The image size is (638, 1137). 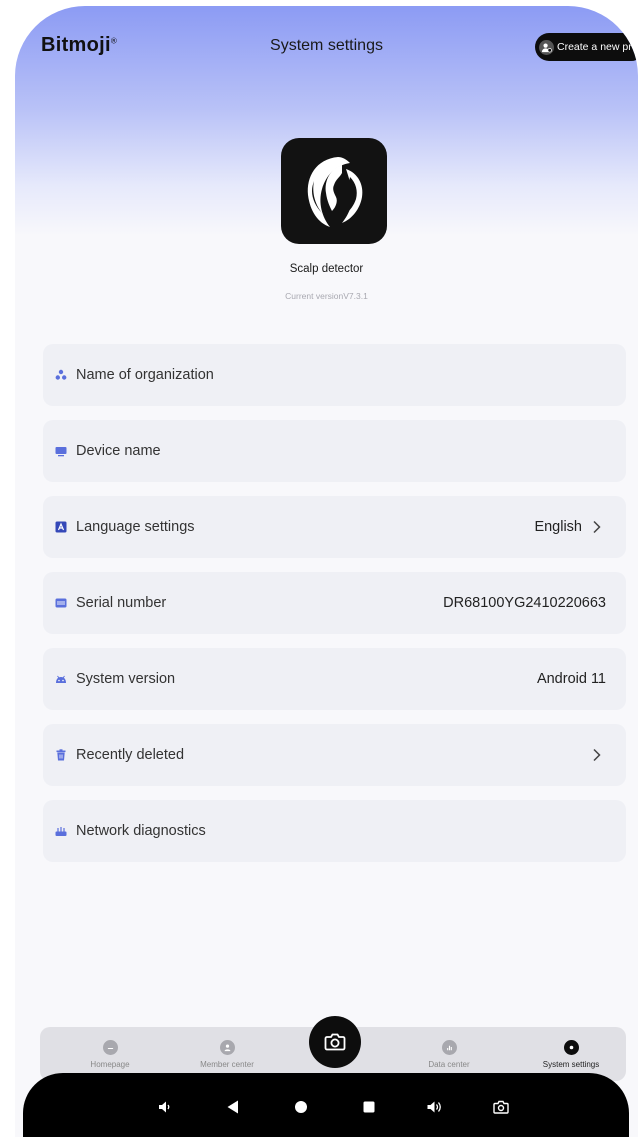 What do you see at coordinates (449, 1064) in the screenshot?
I see `tab-label: Data center` at bounding box center [449, 1064].